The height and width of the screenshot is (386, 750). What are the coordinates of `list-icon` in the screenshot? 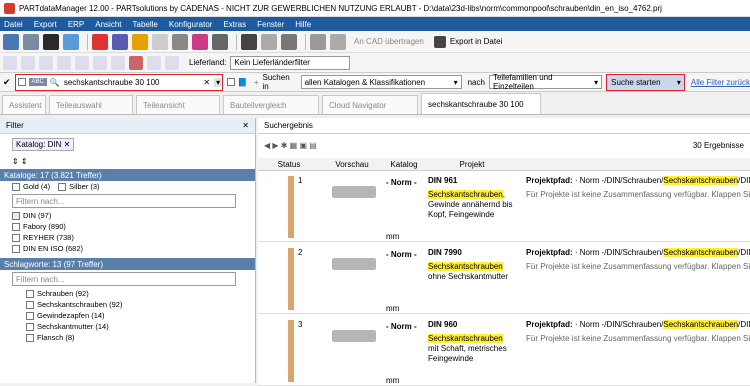 It's located at (249, 41).